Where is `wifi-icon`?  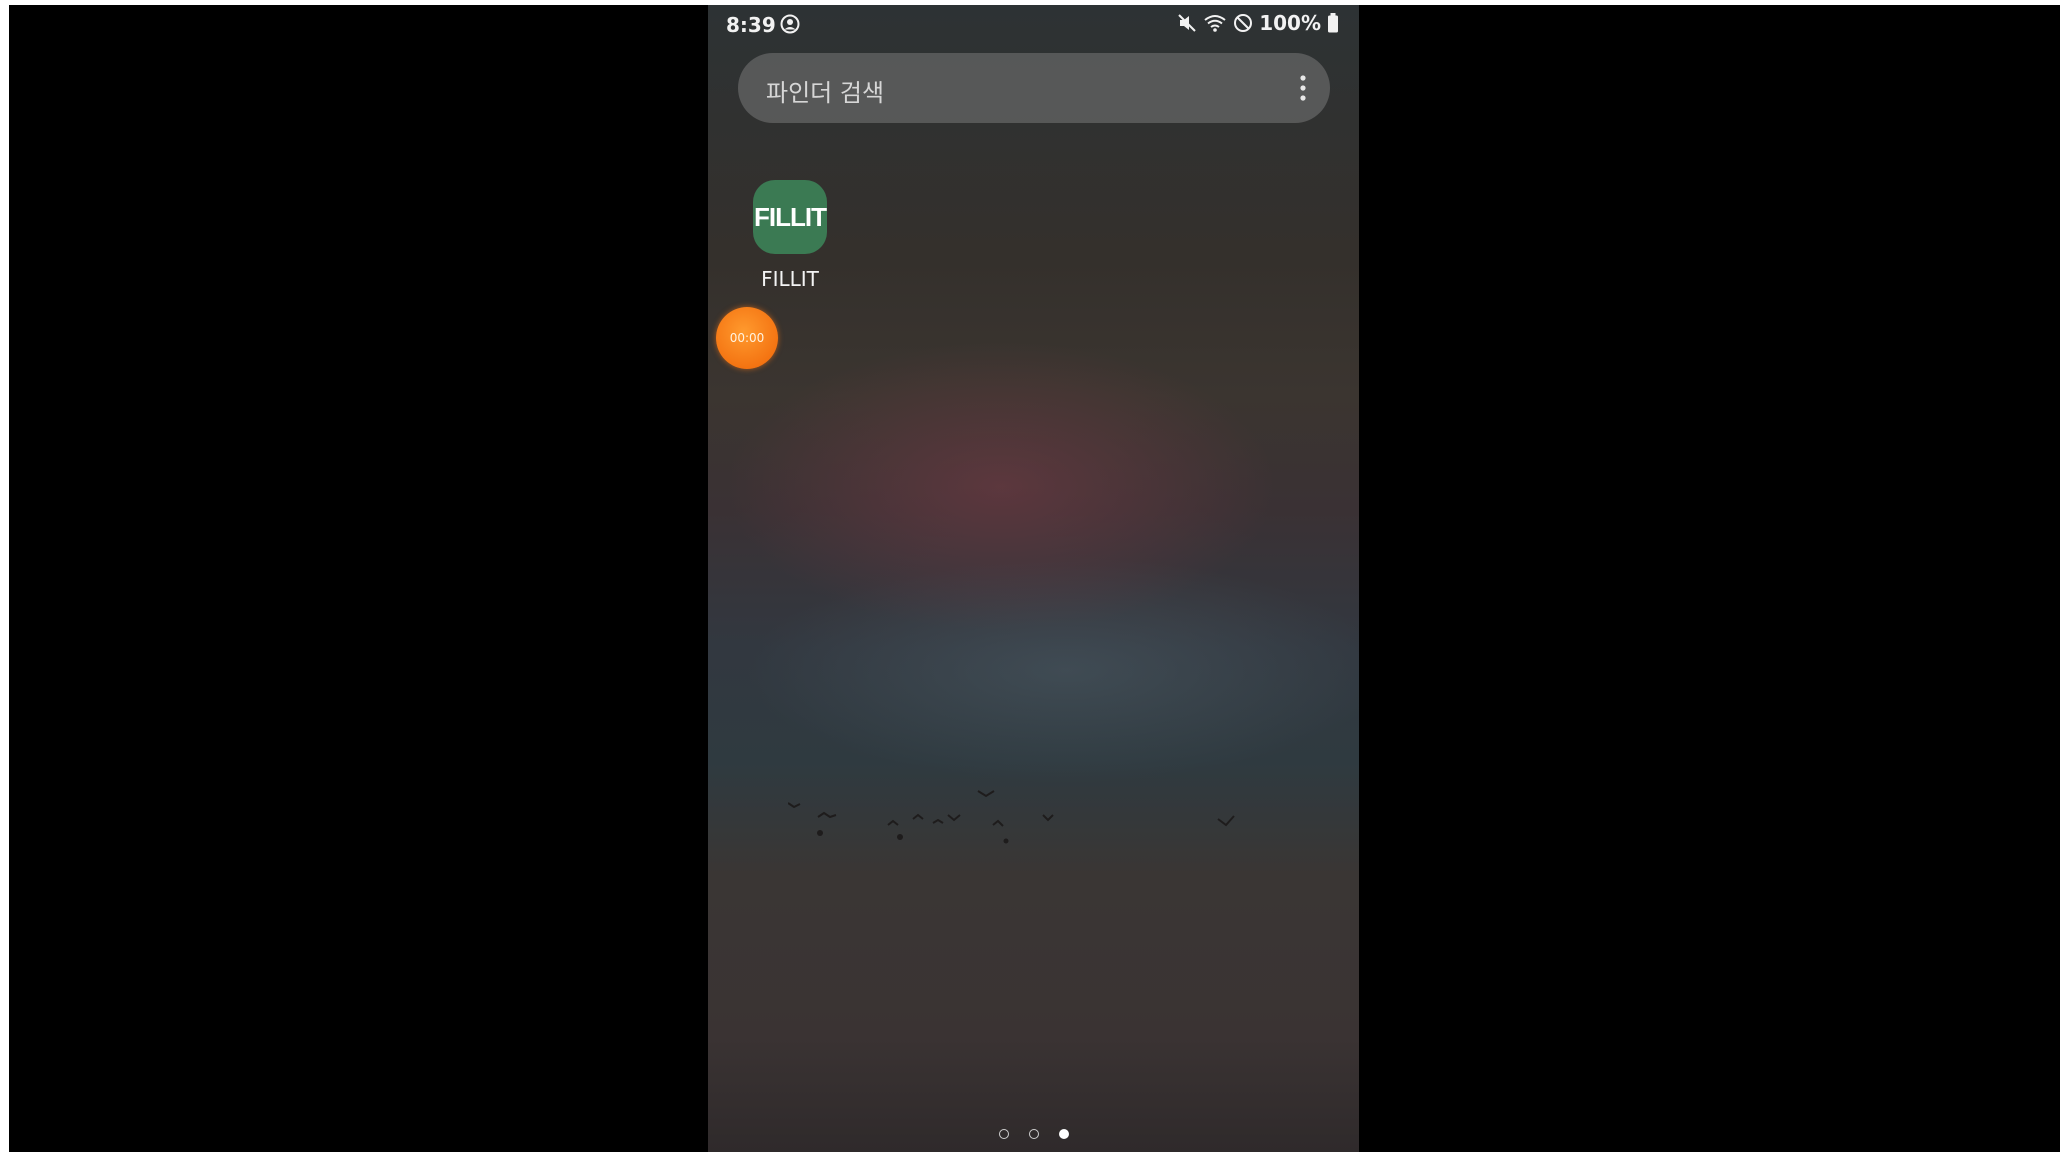 wifi-icon is located at coordinates (1215, 23).